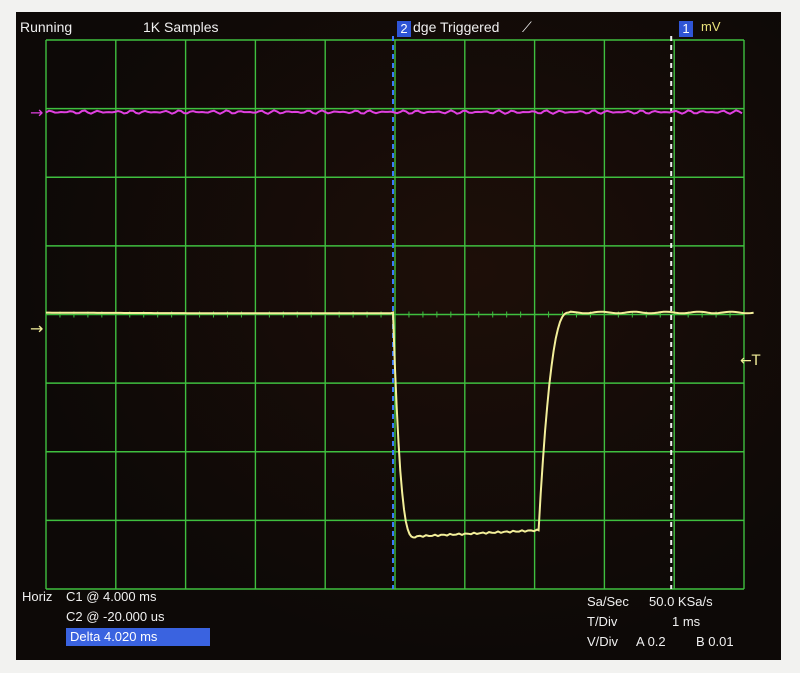 This screenshot has height=673, width=800. What do you see at coordinates (603, 641) in the screenshot?
I see `volt-div-label: V/Div` at bounding box center [603, 641].